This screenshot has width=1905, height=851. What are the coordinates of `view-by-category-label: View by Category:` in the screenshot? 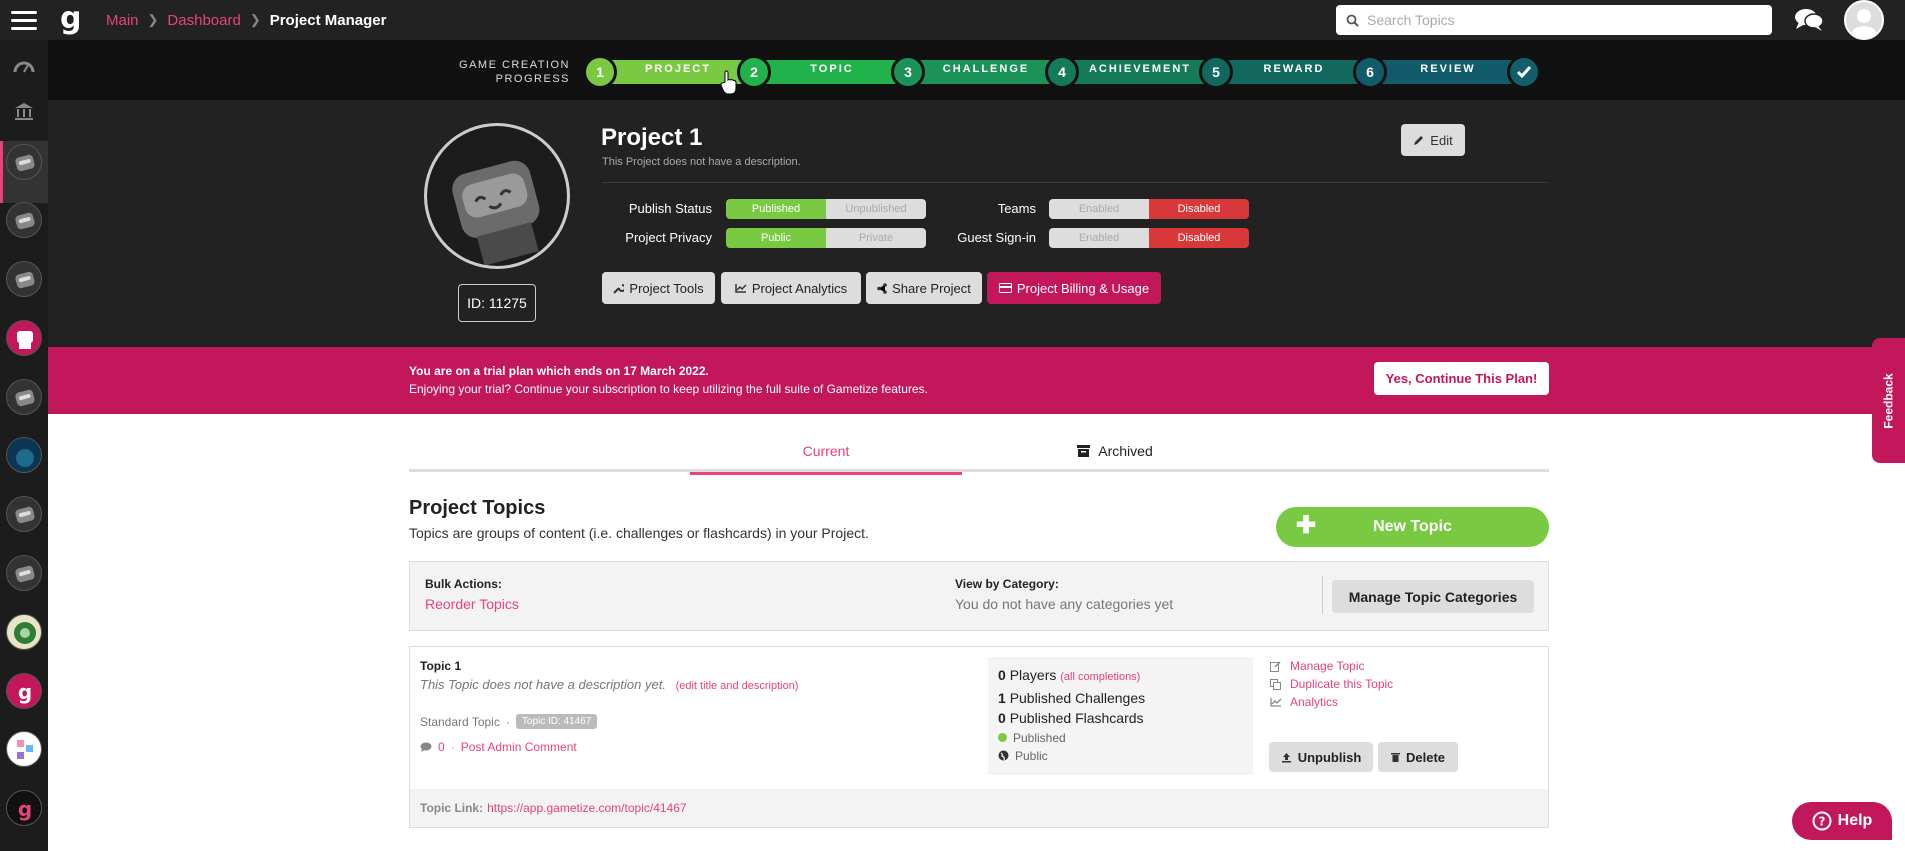 It's located at (1007, 584).